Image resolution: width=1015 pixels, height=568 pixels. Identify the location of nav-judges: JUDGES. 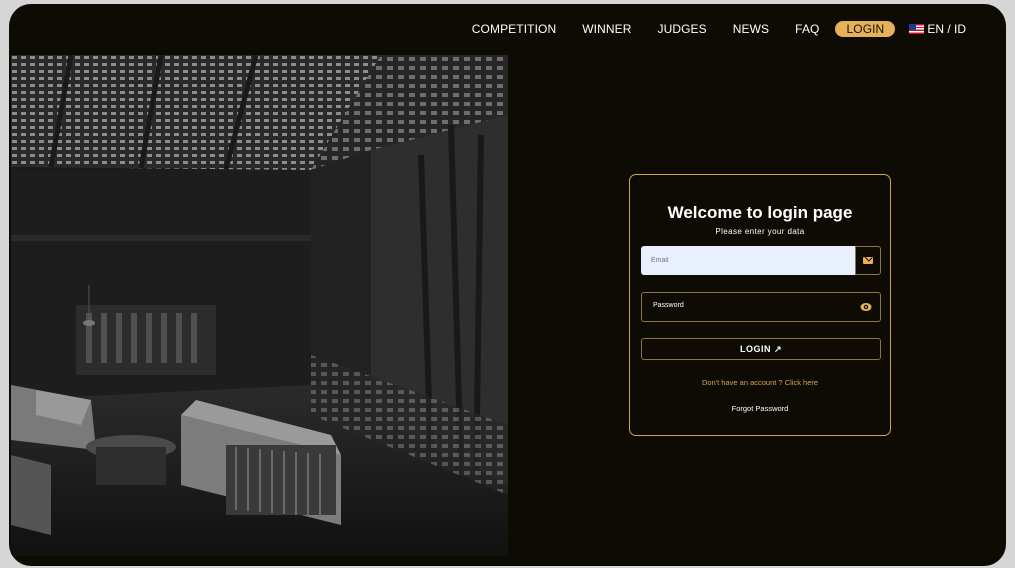
(681, 29).